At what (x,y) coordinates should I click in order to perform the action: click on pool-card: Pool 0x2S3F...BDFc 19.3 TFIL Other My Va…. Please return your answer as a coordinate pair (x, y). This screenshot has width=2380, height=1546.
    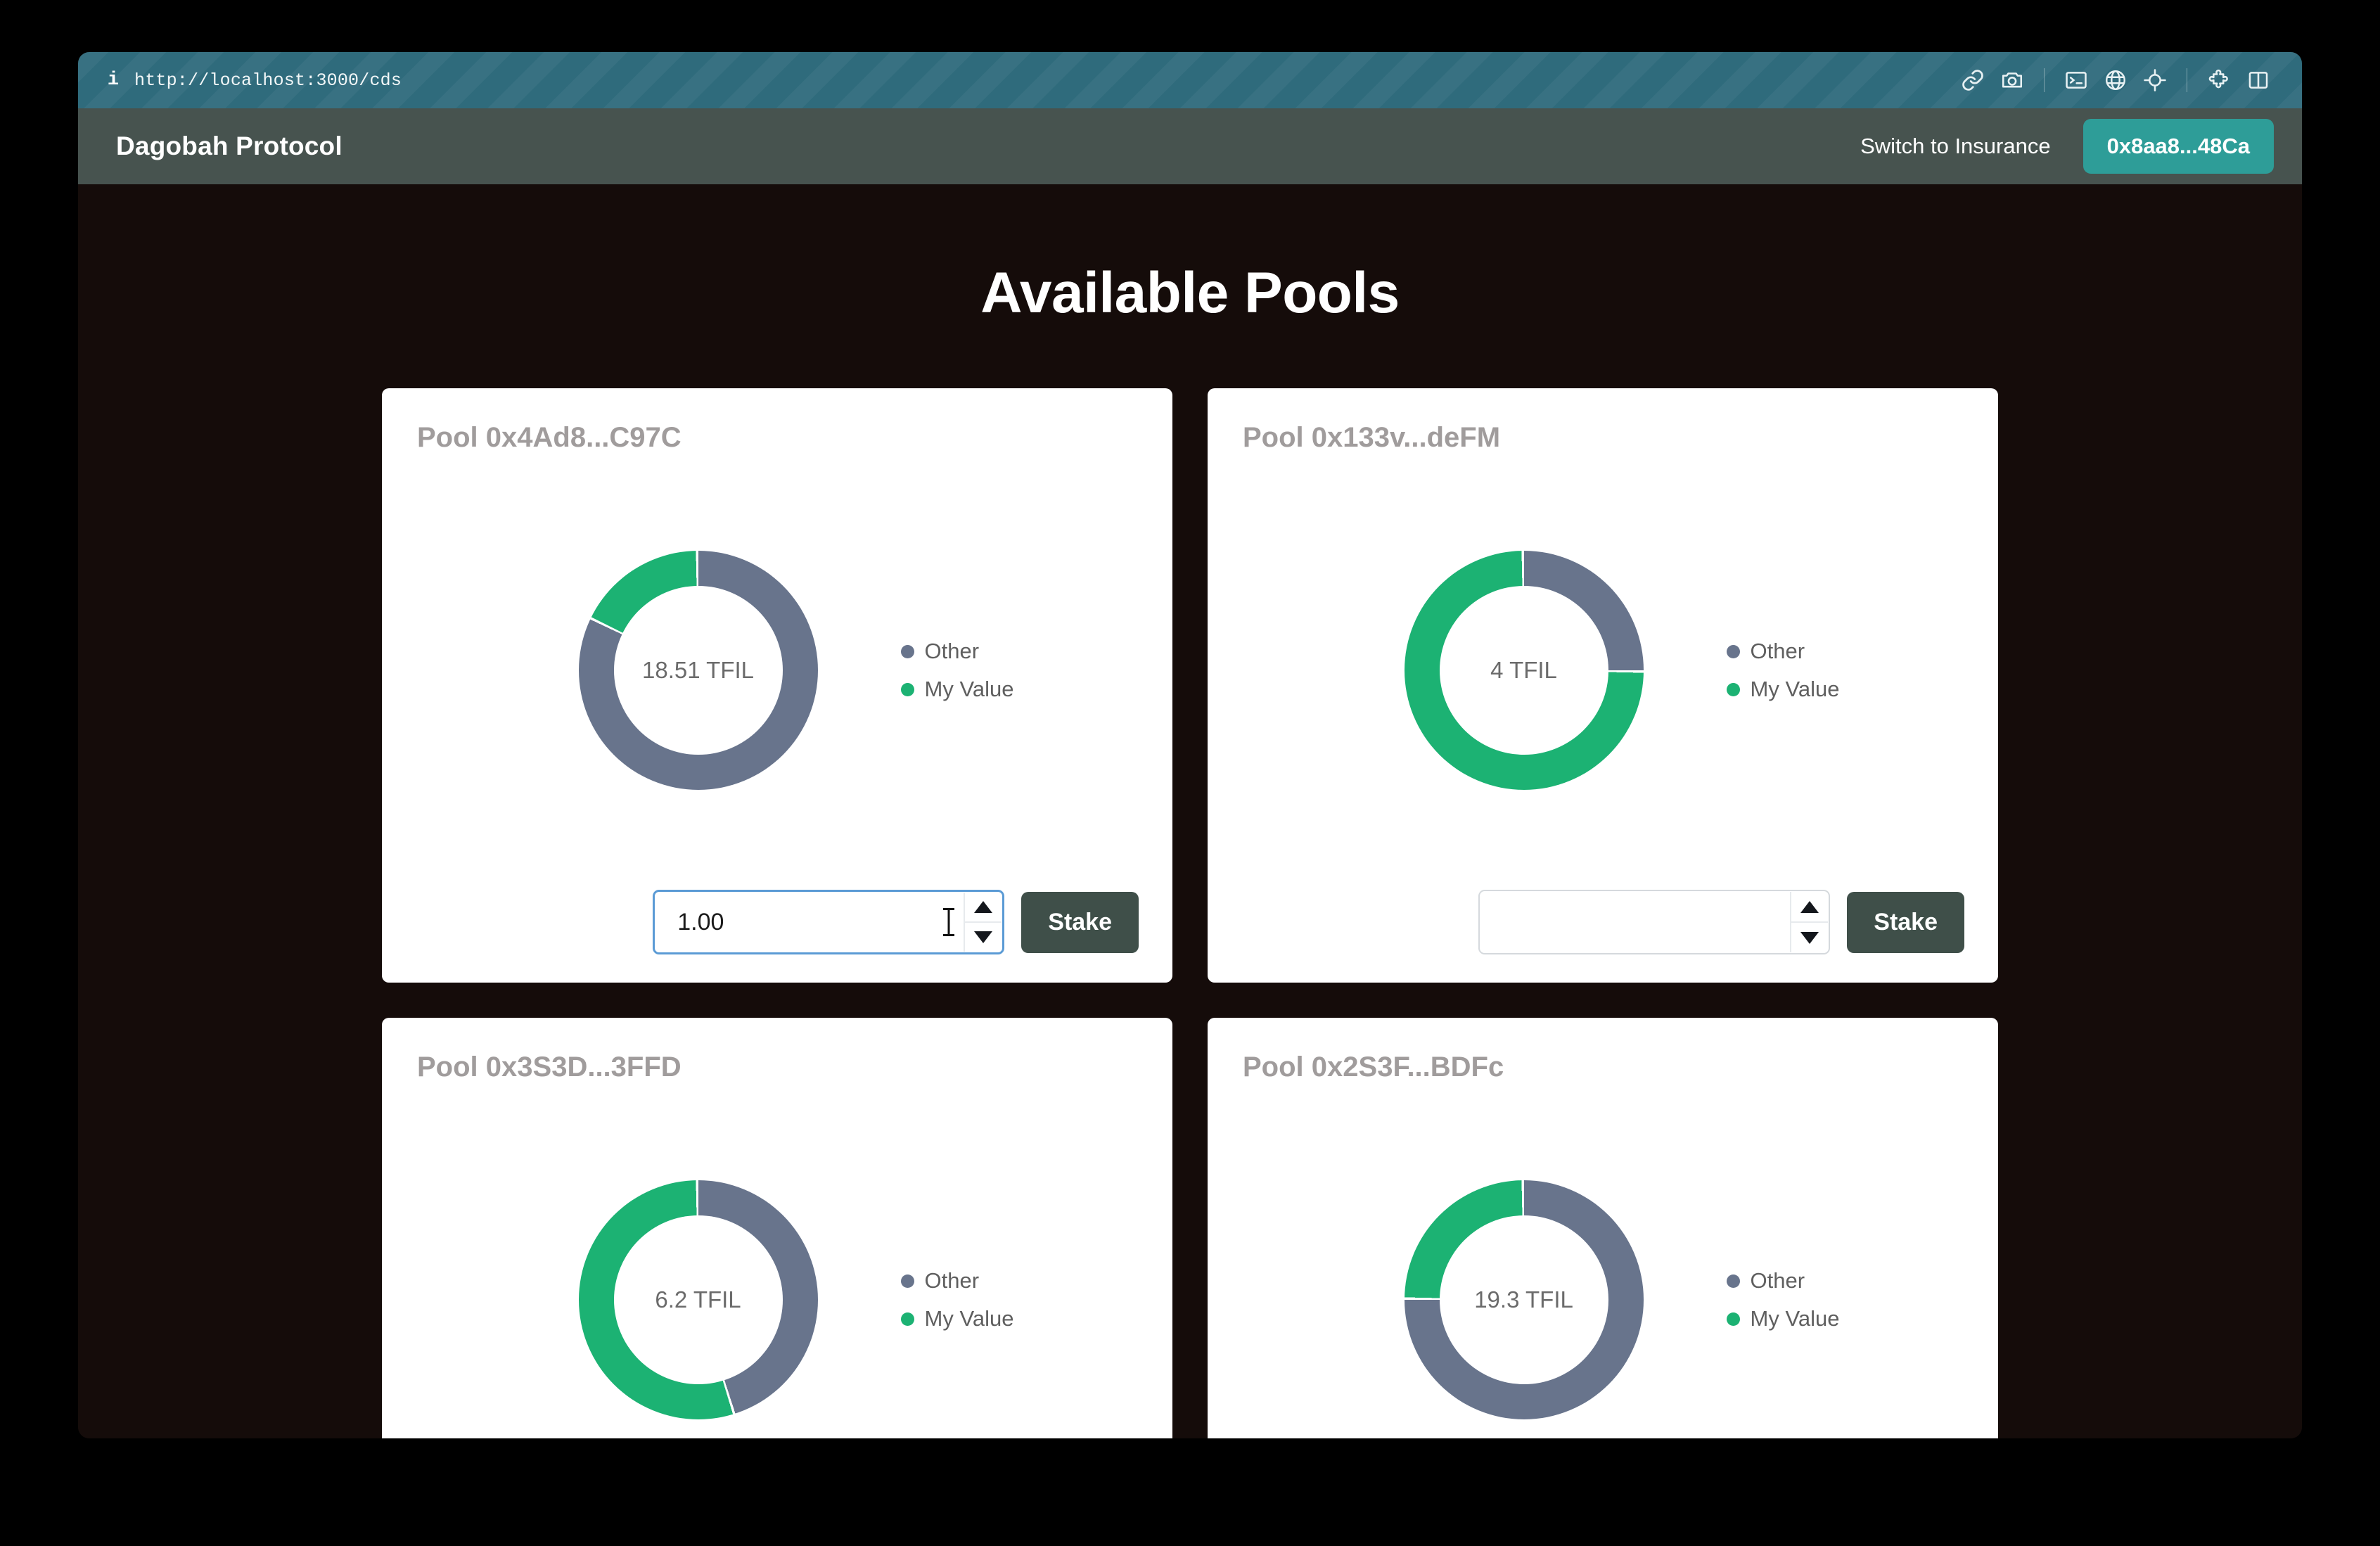
    Looking at the image, I should click on (1603, 1228).